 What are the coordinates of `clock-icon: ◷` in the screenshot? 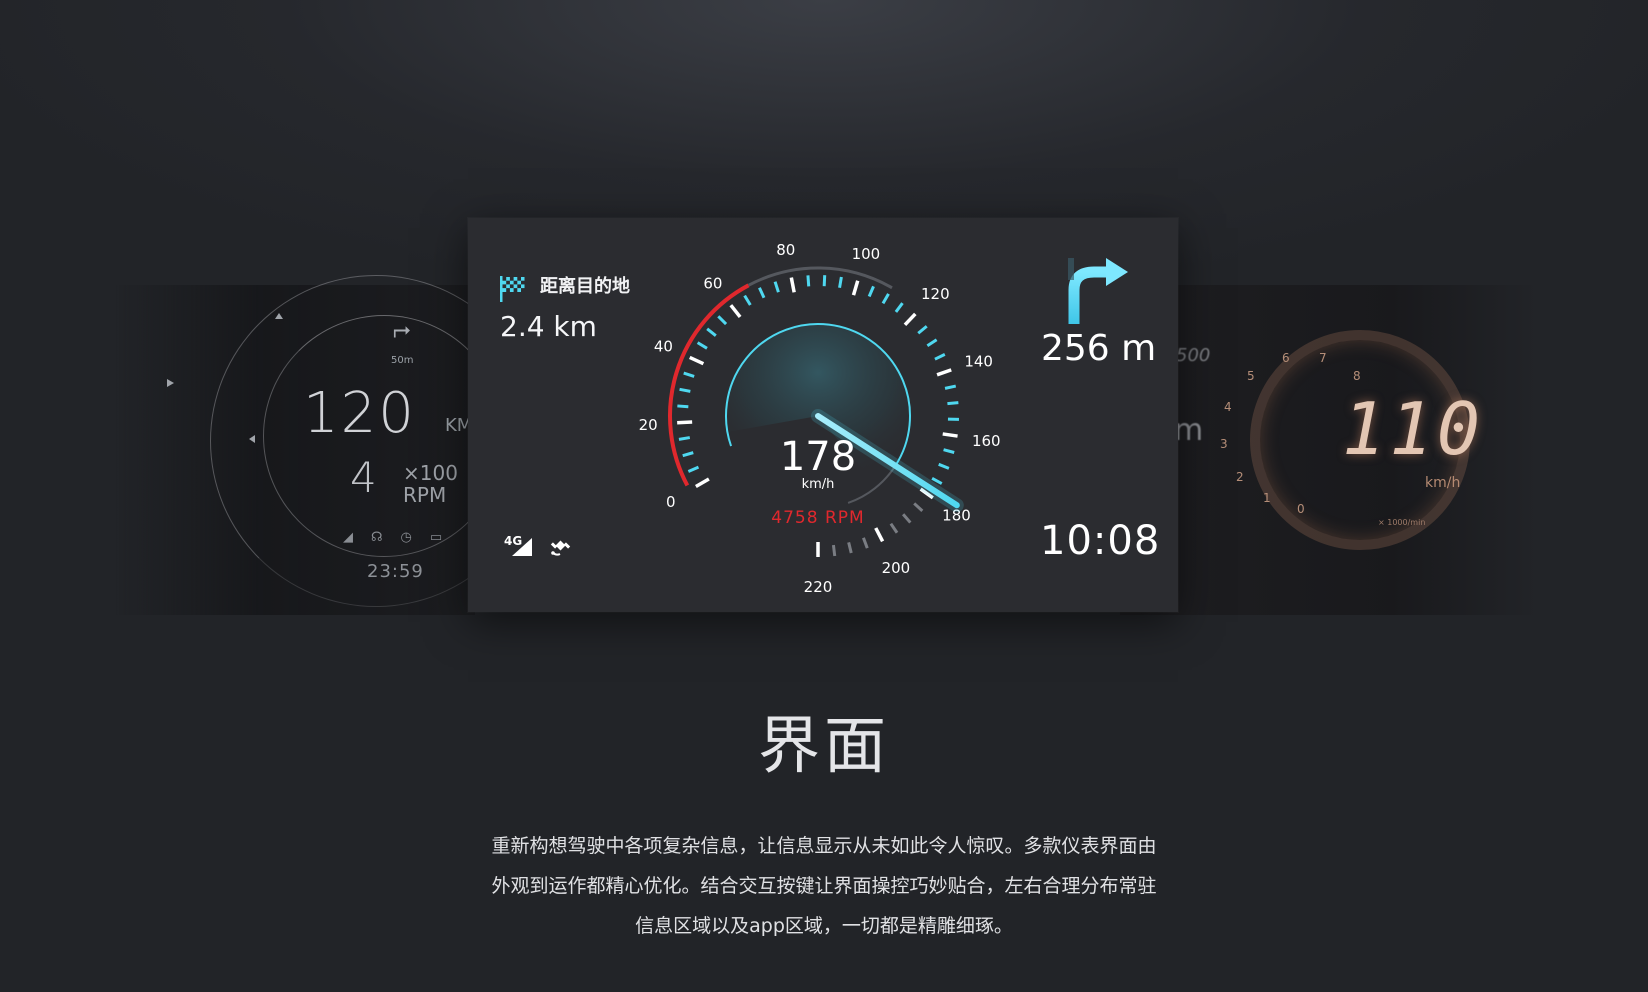 It's located at (415, 537).